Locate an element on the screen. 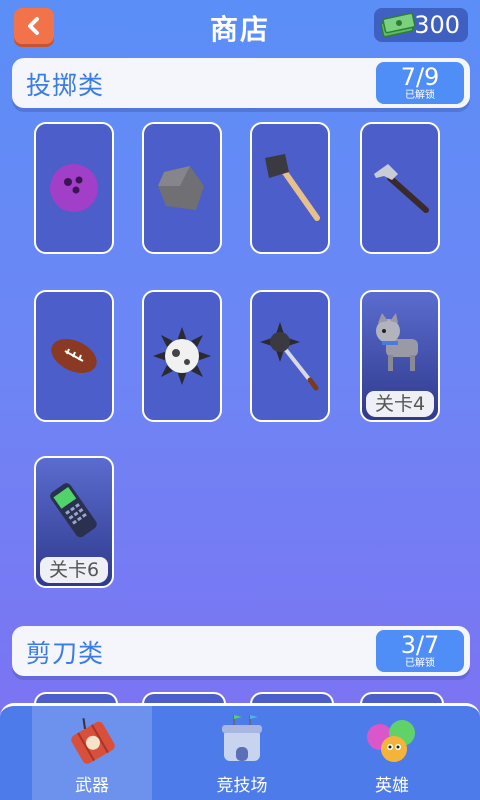 The height and width of the screenshot is (800, 480). phone-icon is located at coordinates (73, 510).